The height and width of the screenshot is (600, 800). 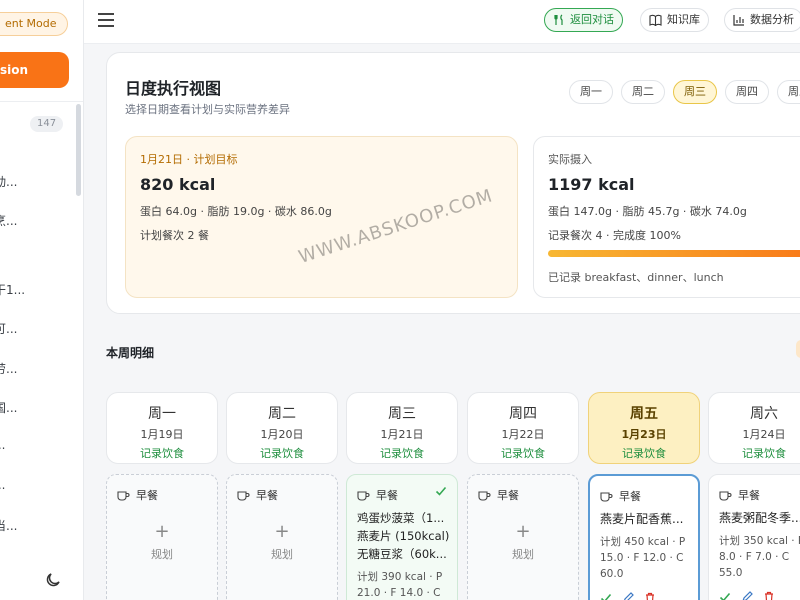 I want to click on day-header-wednesday: 周三 1月21日 记录饮食, so click(x=402, y=428).